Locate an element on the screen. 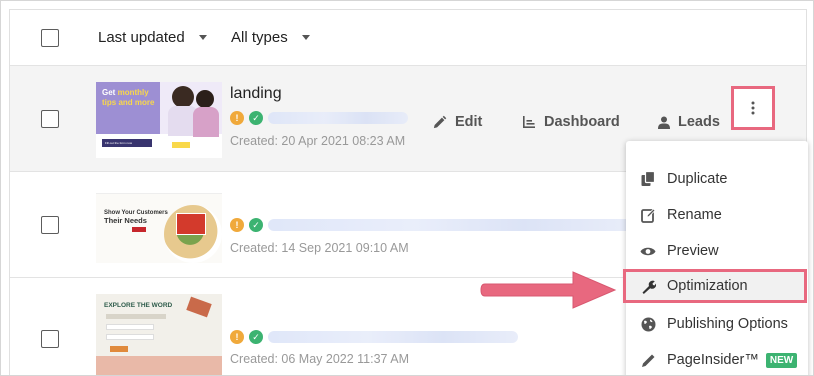 The width and height of the screenshot is (814, 376). sort-dropdown-label: Last updated is located at coordinates (141, 37).